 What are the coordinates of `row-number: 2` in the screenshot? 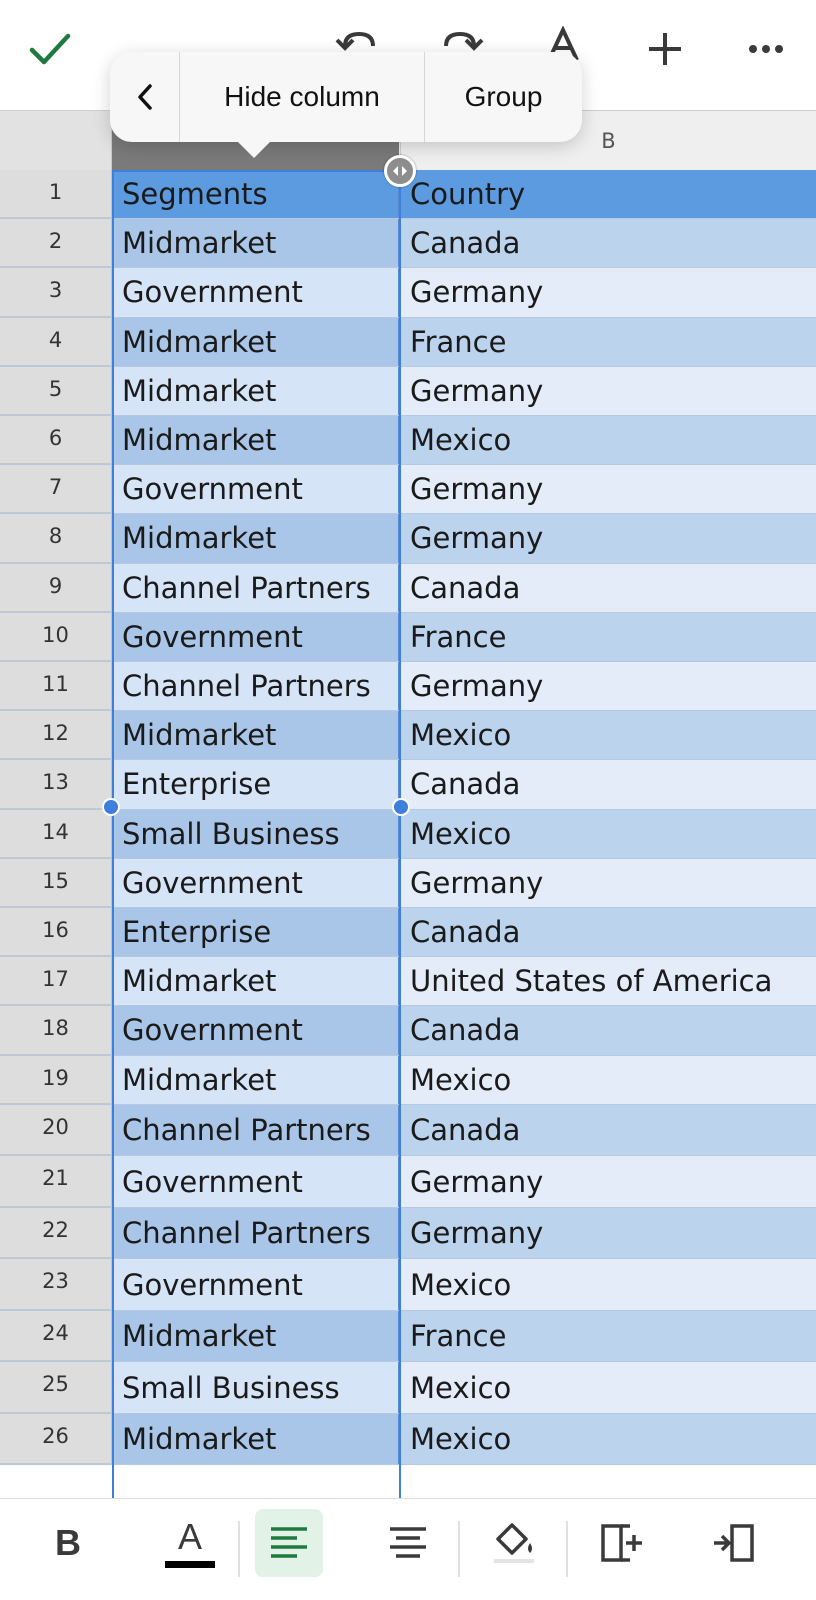 It's located at (56, 243).